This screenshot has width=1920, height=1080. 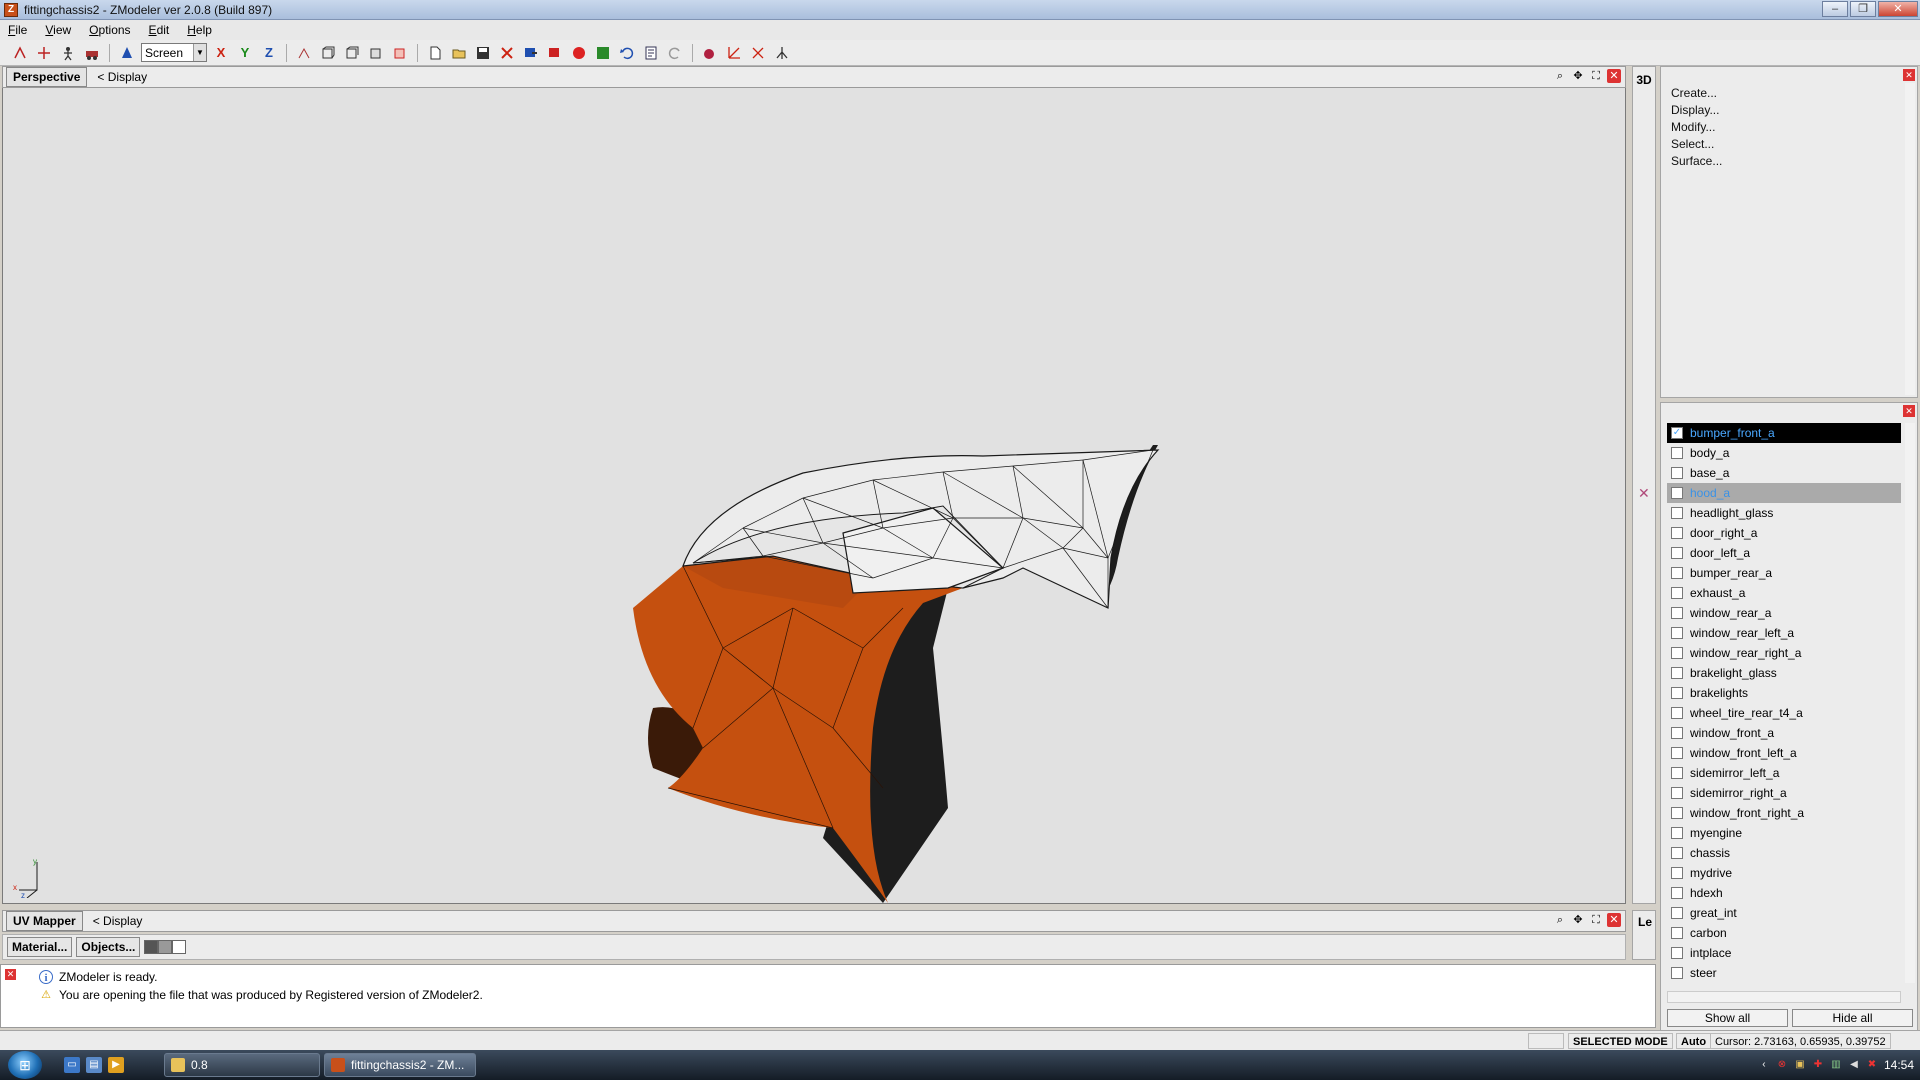 What do you see at coordinates (1784, 433) in the screenshot?
I see `object-row: ✓ bumper_front_a` at bounding box center [1784, 433].